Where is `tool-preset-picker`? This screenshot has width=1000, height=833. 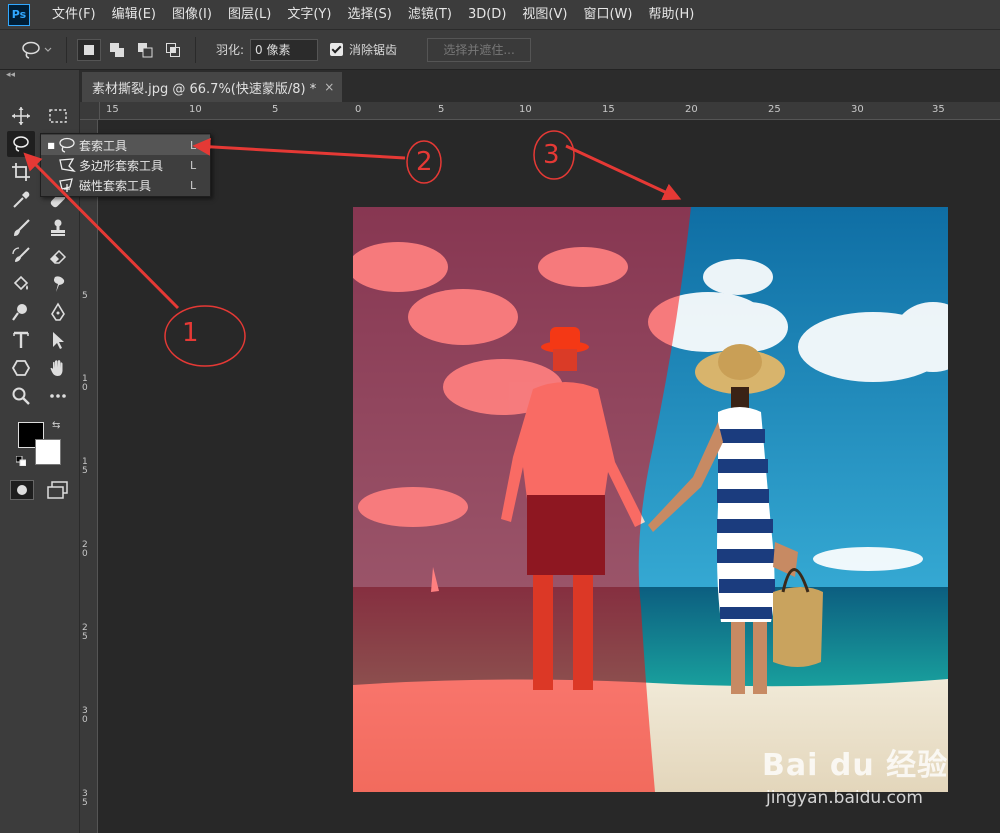 tool-preset-picker is located at coordinates (36, 50).